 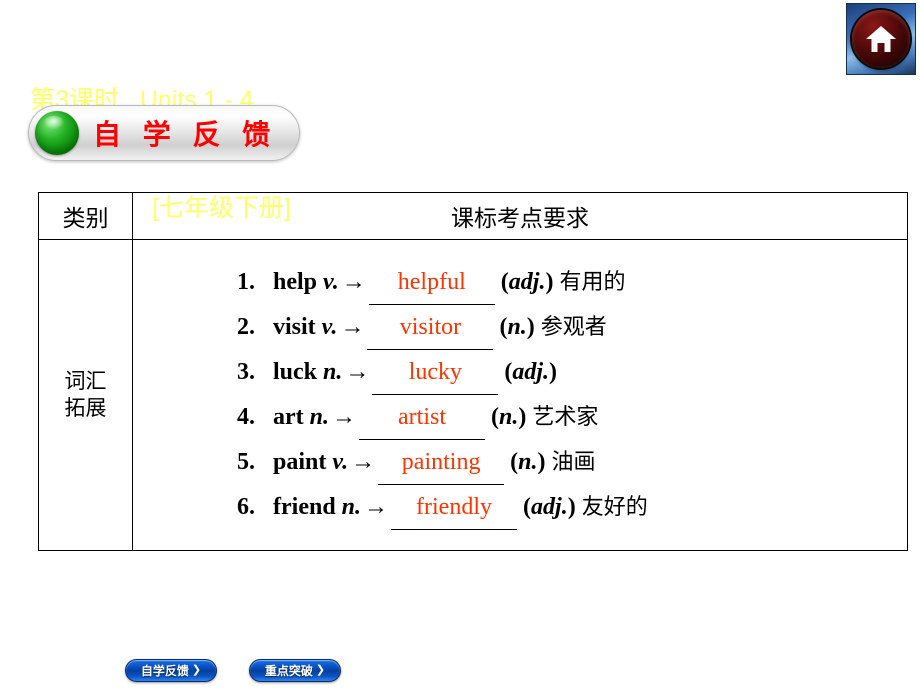 I want to click on list-item: 4. art n. → artist (n.) 艺术家, so click(x=572, y=417).